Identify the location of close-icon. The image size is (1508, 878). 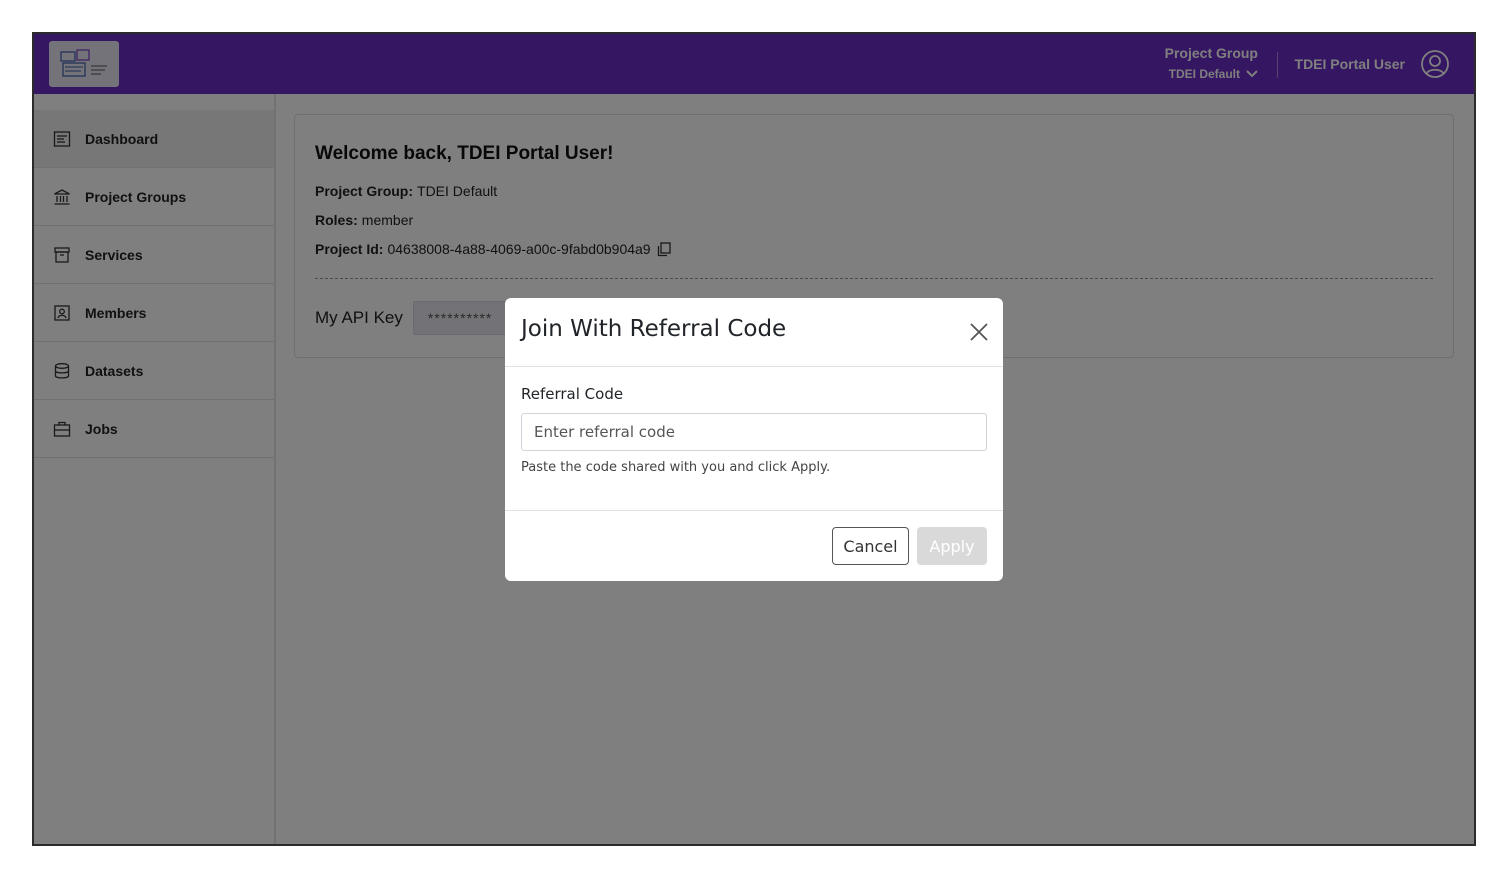
(979, 332).